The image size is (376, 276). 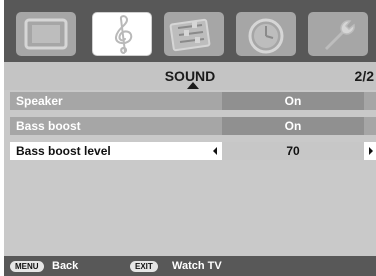 I want to click on watch-tv-hint: Watch TV, so click(x=197, y=266).